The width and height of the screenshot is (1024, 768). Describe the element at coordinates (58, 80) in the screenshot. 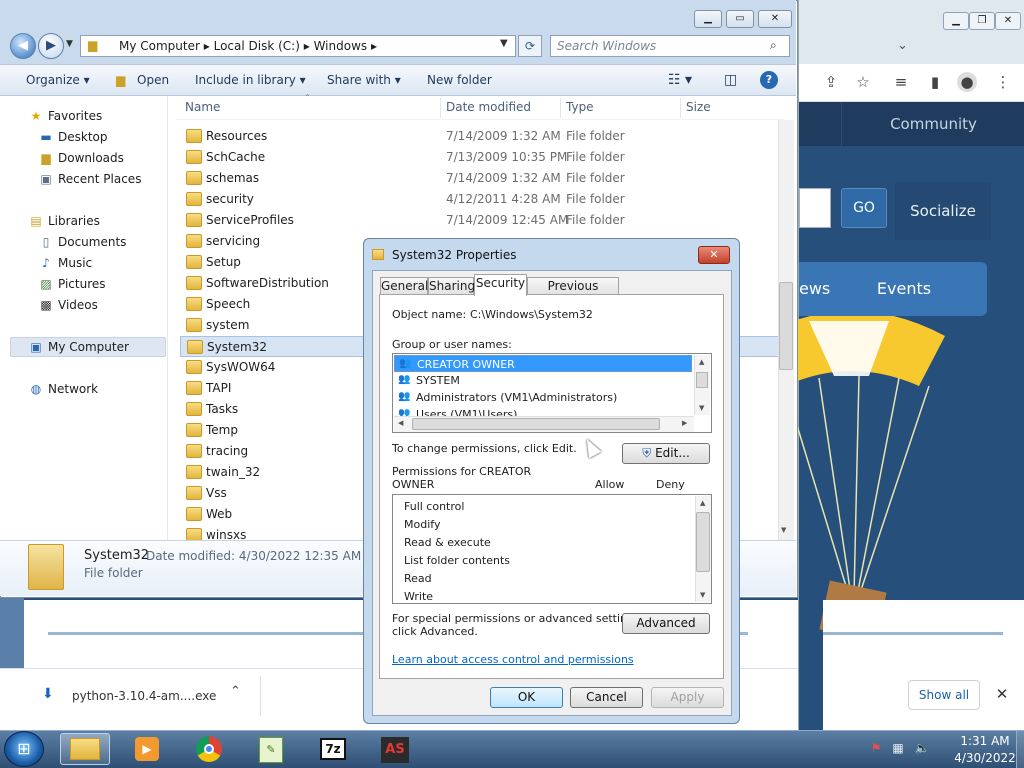

I see `organize-button: Organize ▾` at that location.